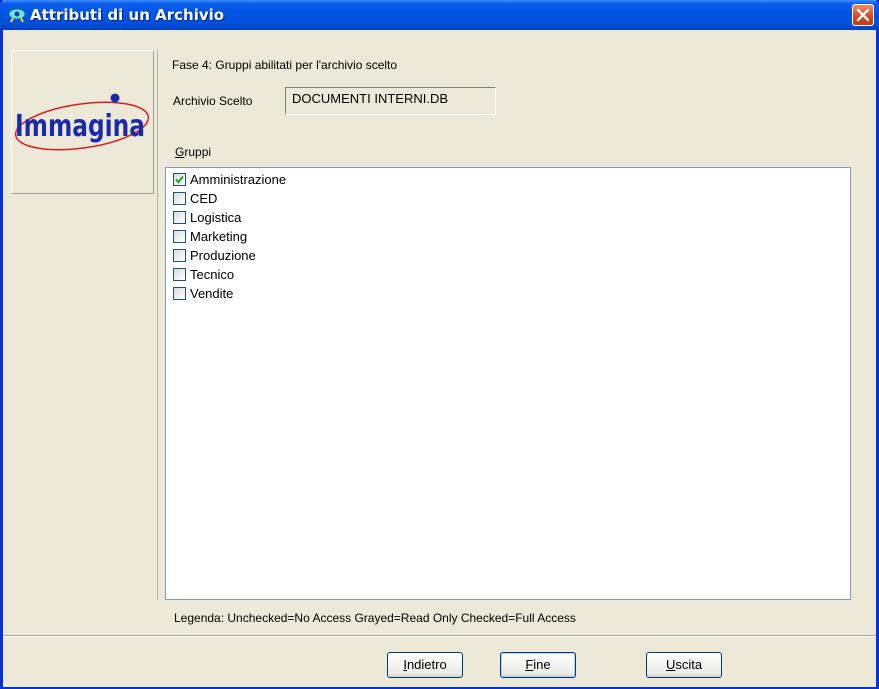  Describe the element at coordinates (180, 152) in the screenshot. I see `groups-mnemonic: G` at that location.